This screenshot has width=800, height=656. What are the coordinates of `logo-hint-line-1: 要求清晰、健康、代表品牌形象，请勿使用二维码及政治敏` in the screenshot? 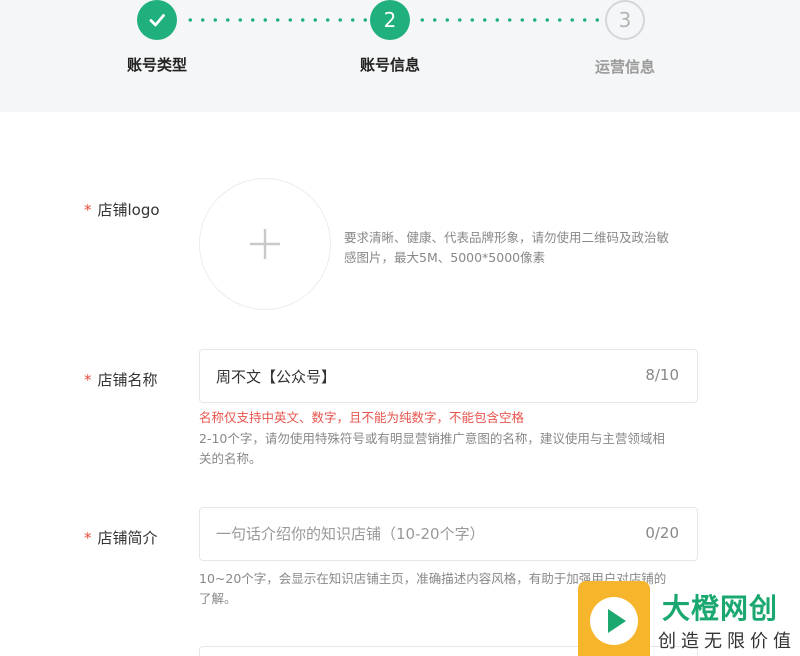 It's located at (507, 237).